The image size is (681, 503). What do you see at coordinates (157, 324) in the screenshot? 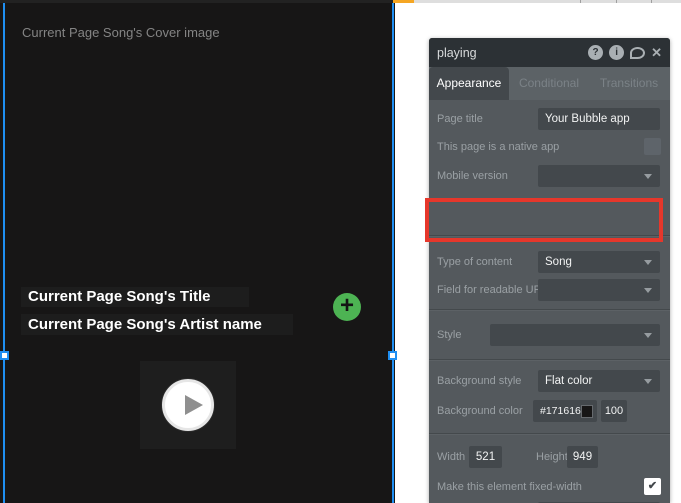
I see `song-artist-element: Current Page Song's Artist name` at bounding box center [157, 324].